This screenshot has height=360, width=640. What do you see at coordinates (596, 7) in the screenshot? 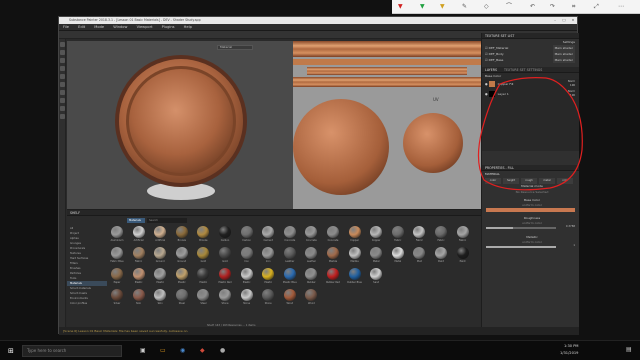
I see `fullscreen-icon: ⤢` at bounding box center [596, 7].